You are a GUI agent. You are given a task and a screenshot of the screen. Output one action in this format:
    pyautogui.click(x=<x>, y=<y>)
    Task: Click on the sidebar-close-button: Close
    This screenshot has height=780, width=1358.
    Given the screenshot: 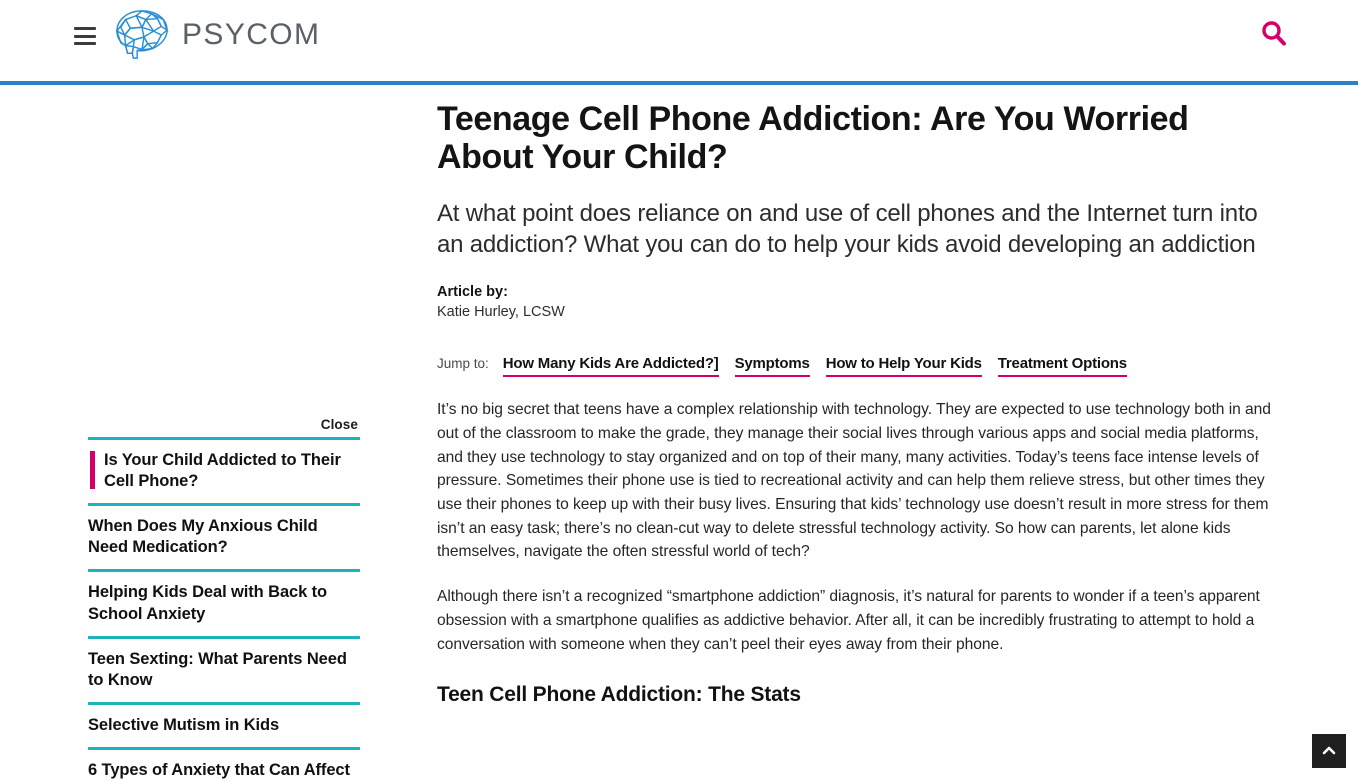 What is the action you would take?
    pyautogui.click(x=339, y=424)
    